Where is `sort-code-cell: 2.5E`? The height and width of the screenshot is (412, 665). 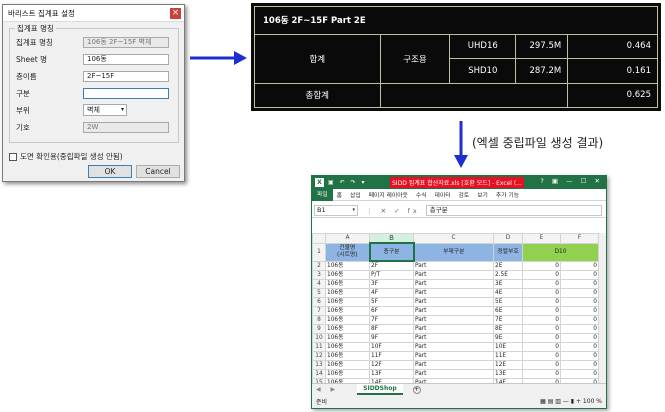 sort-code-cell: 2.5E is located at coordinates (508, 275).